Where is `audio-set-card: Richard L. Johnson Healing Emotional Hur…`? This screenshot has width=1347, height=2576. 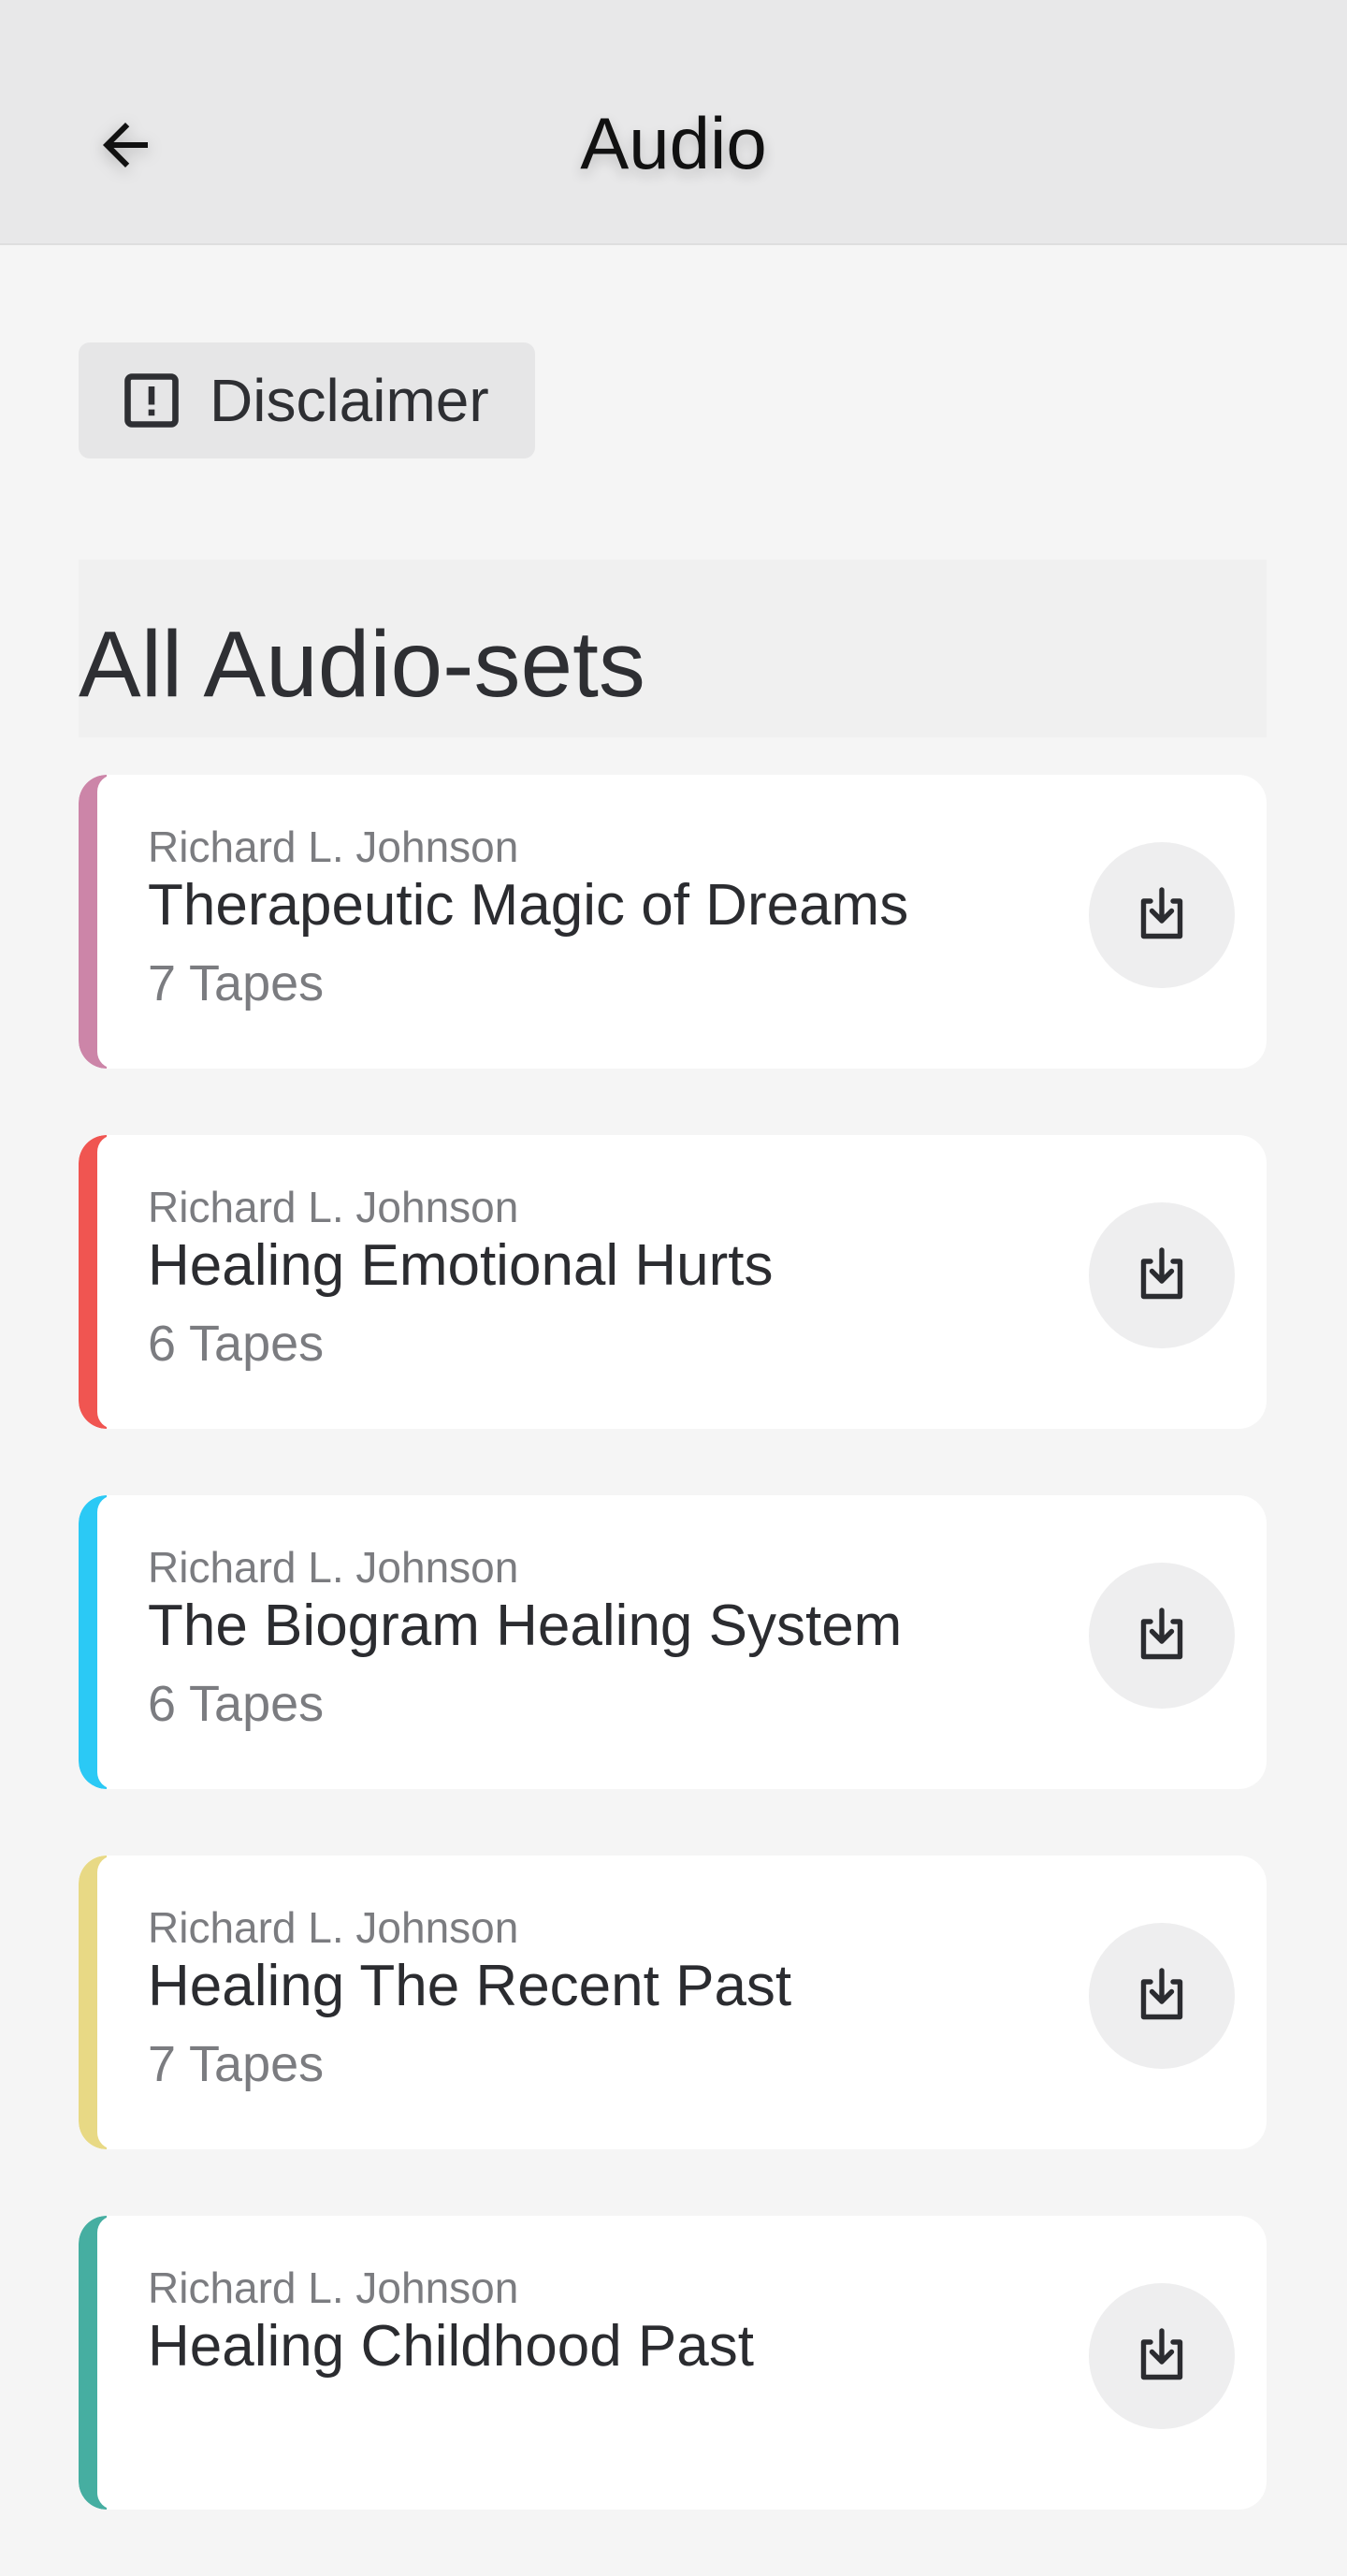 audio-set-card: Richard L. Johnson Healing Emotional Hur… is located at coordinates (673, 1282).